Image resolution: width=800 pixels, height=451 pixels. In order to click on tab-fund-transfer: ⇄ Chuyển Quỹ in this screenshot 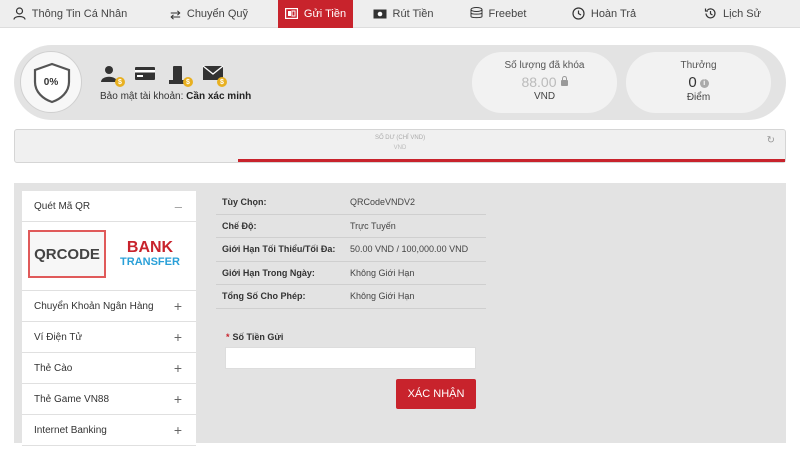, I will do `click(209, 14)`.